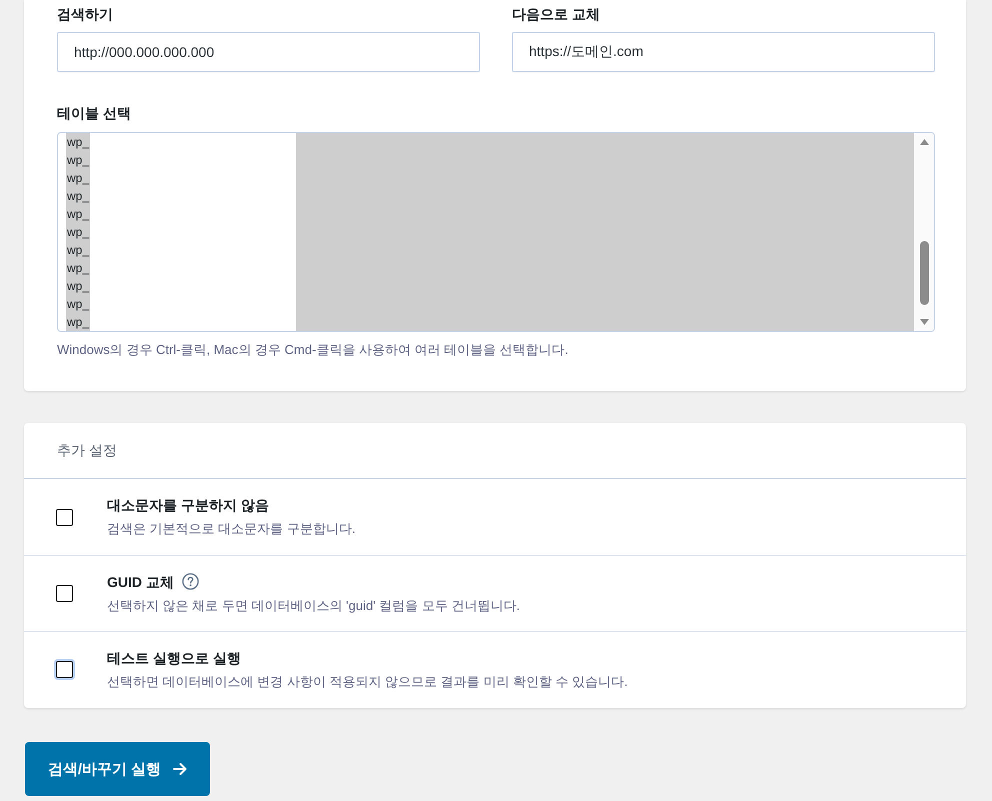 The image size is (992, 801). I want to click on help-text: Windows의 경우 Ctrl-클릭, Mac의 경우 Cmd-클릭을 사용하여 여러 테이블을 선택합니다., so click(312, 350).